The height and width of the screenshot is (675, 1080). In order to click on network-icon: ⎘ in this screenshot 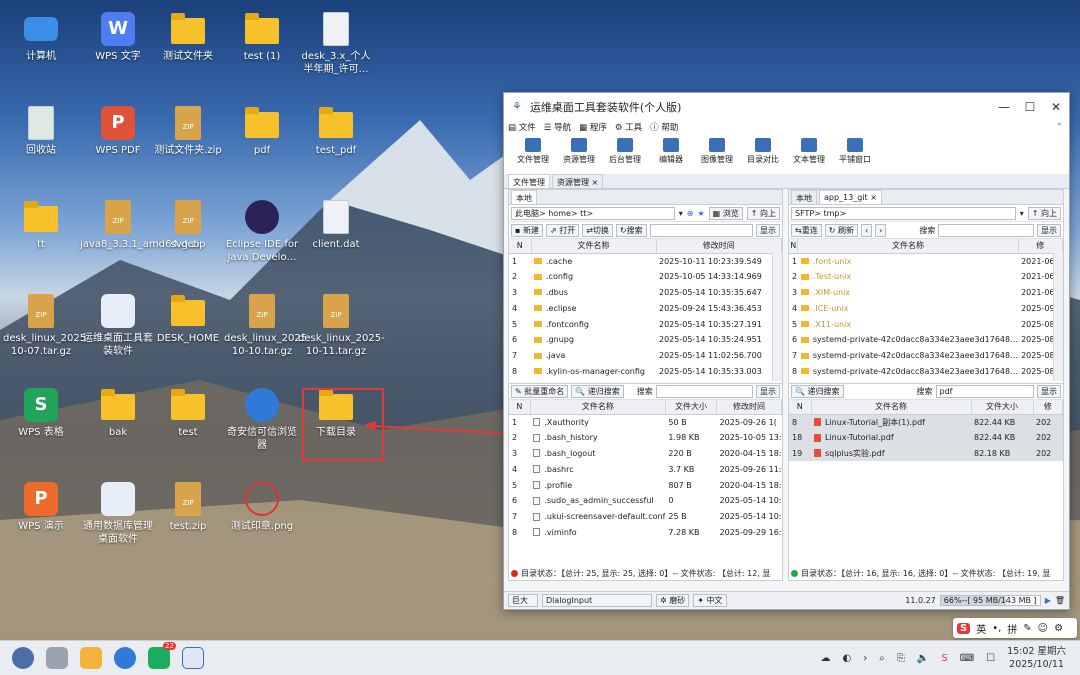, I will do `click(901, 658)`.